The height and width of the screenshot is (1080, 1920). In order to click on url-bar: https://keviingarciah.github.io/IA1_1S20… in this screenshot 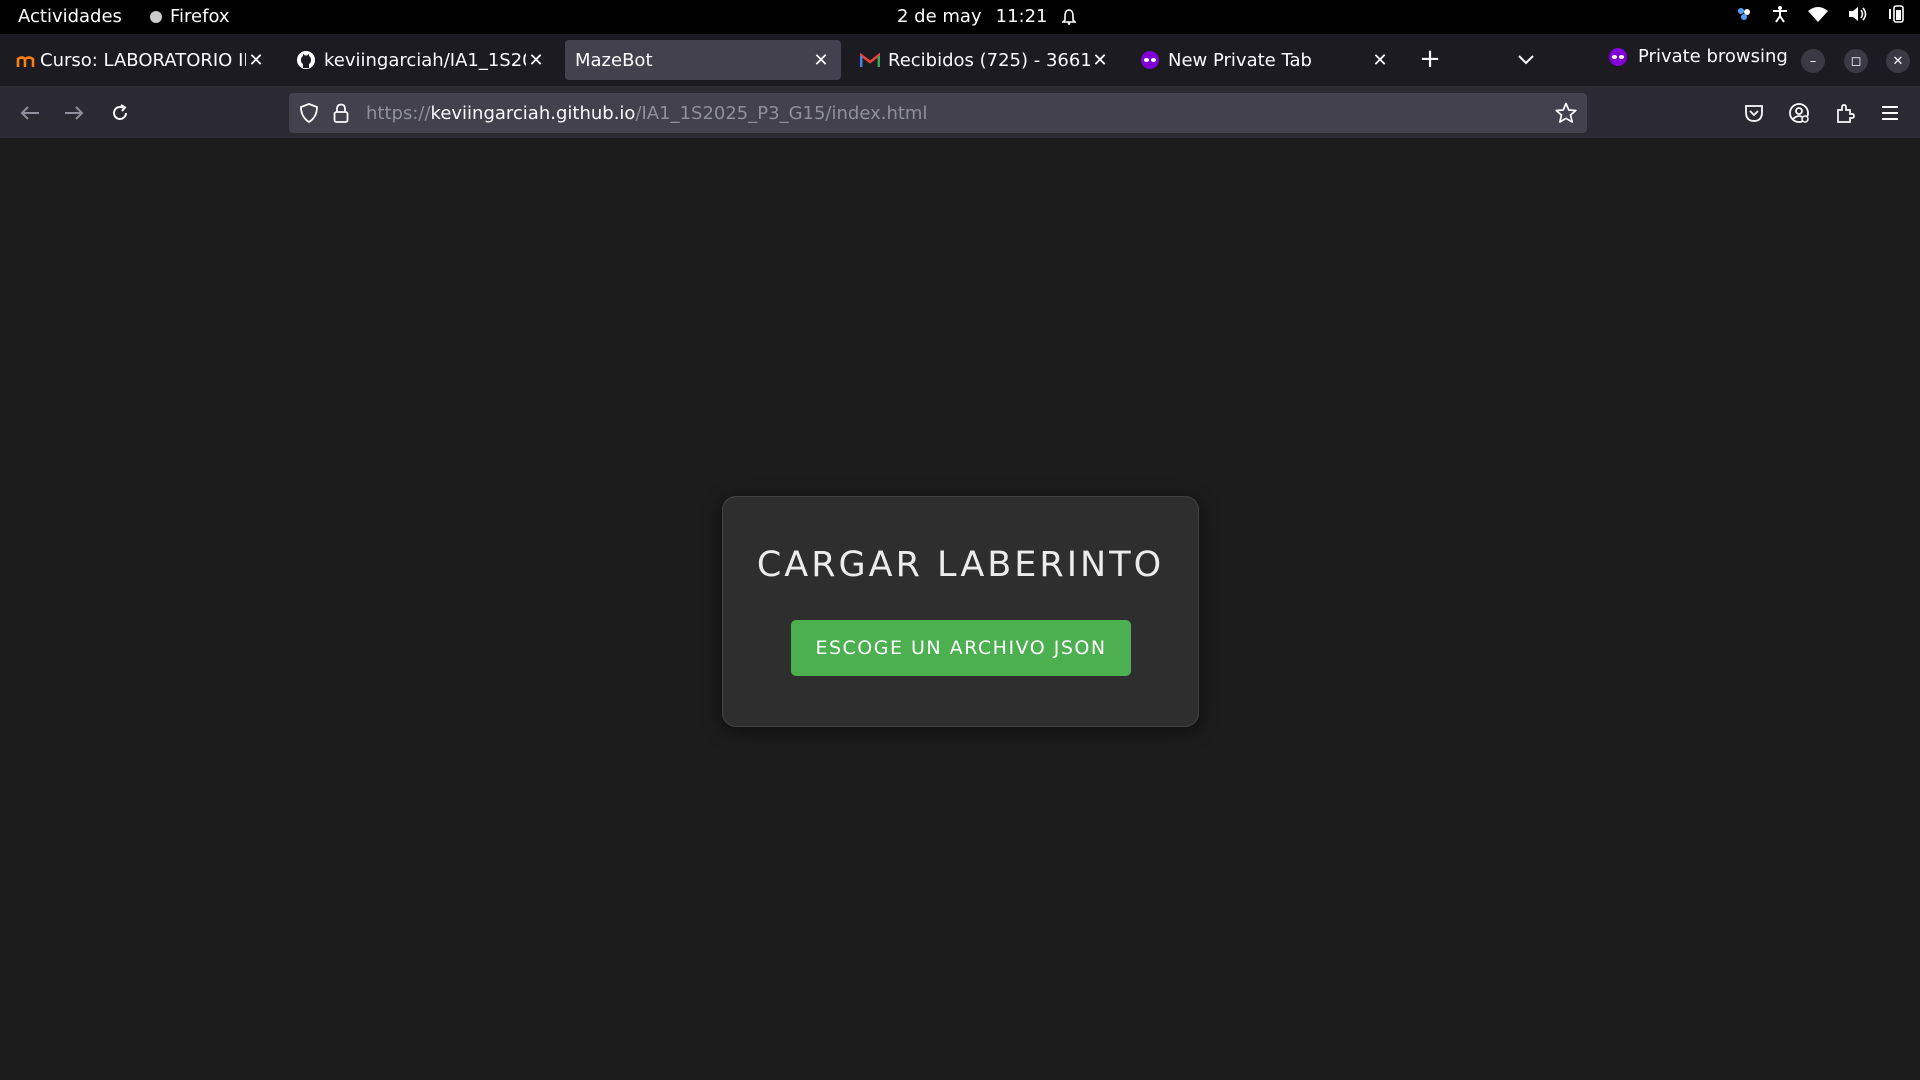, I will do `click(938, 113)`.